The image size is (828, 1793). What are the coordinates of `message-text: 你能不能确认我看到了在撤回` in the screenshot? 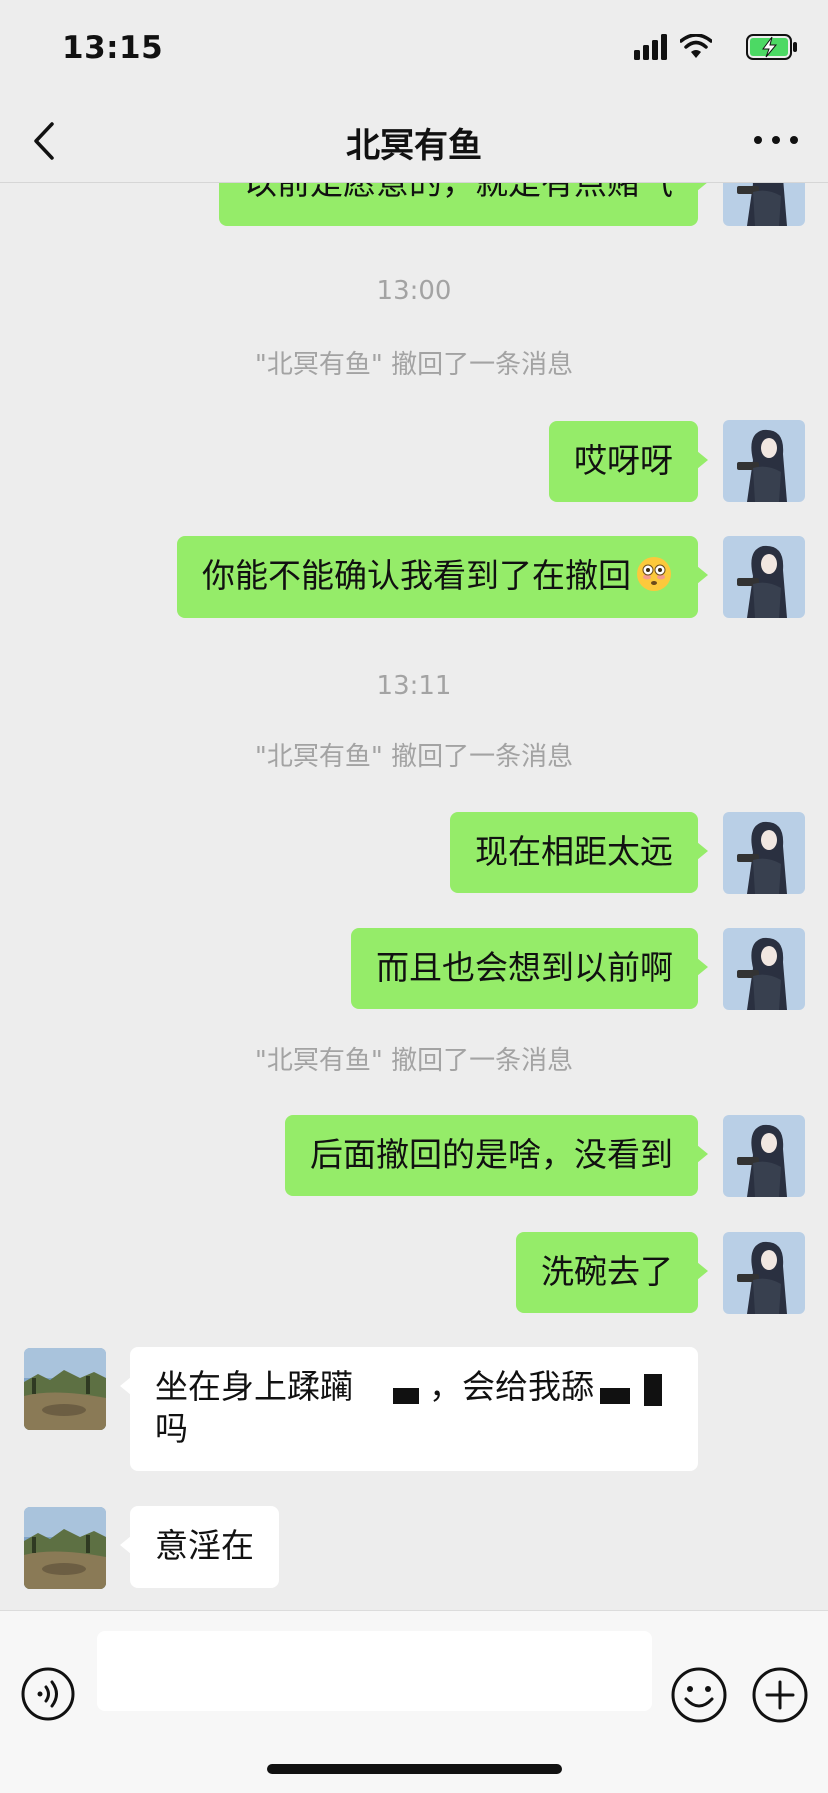 It's located at (416, 575).